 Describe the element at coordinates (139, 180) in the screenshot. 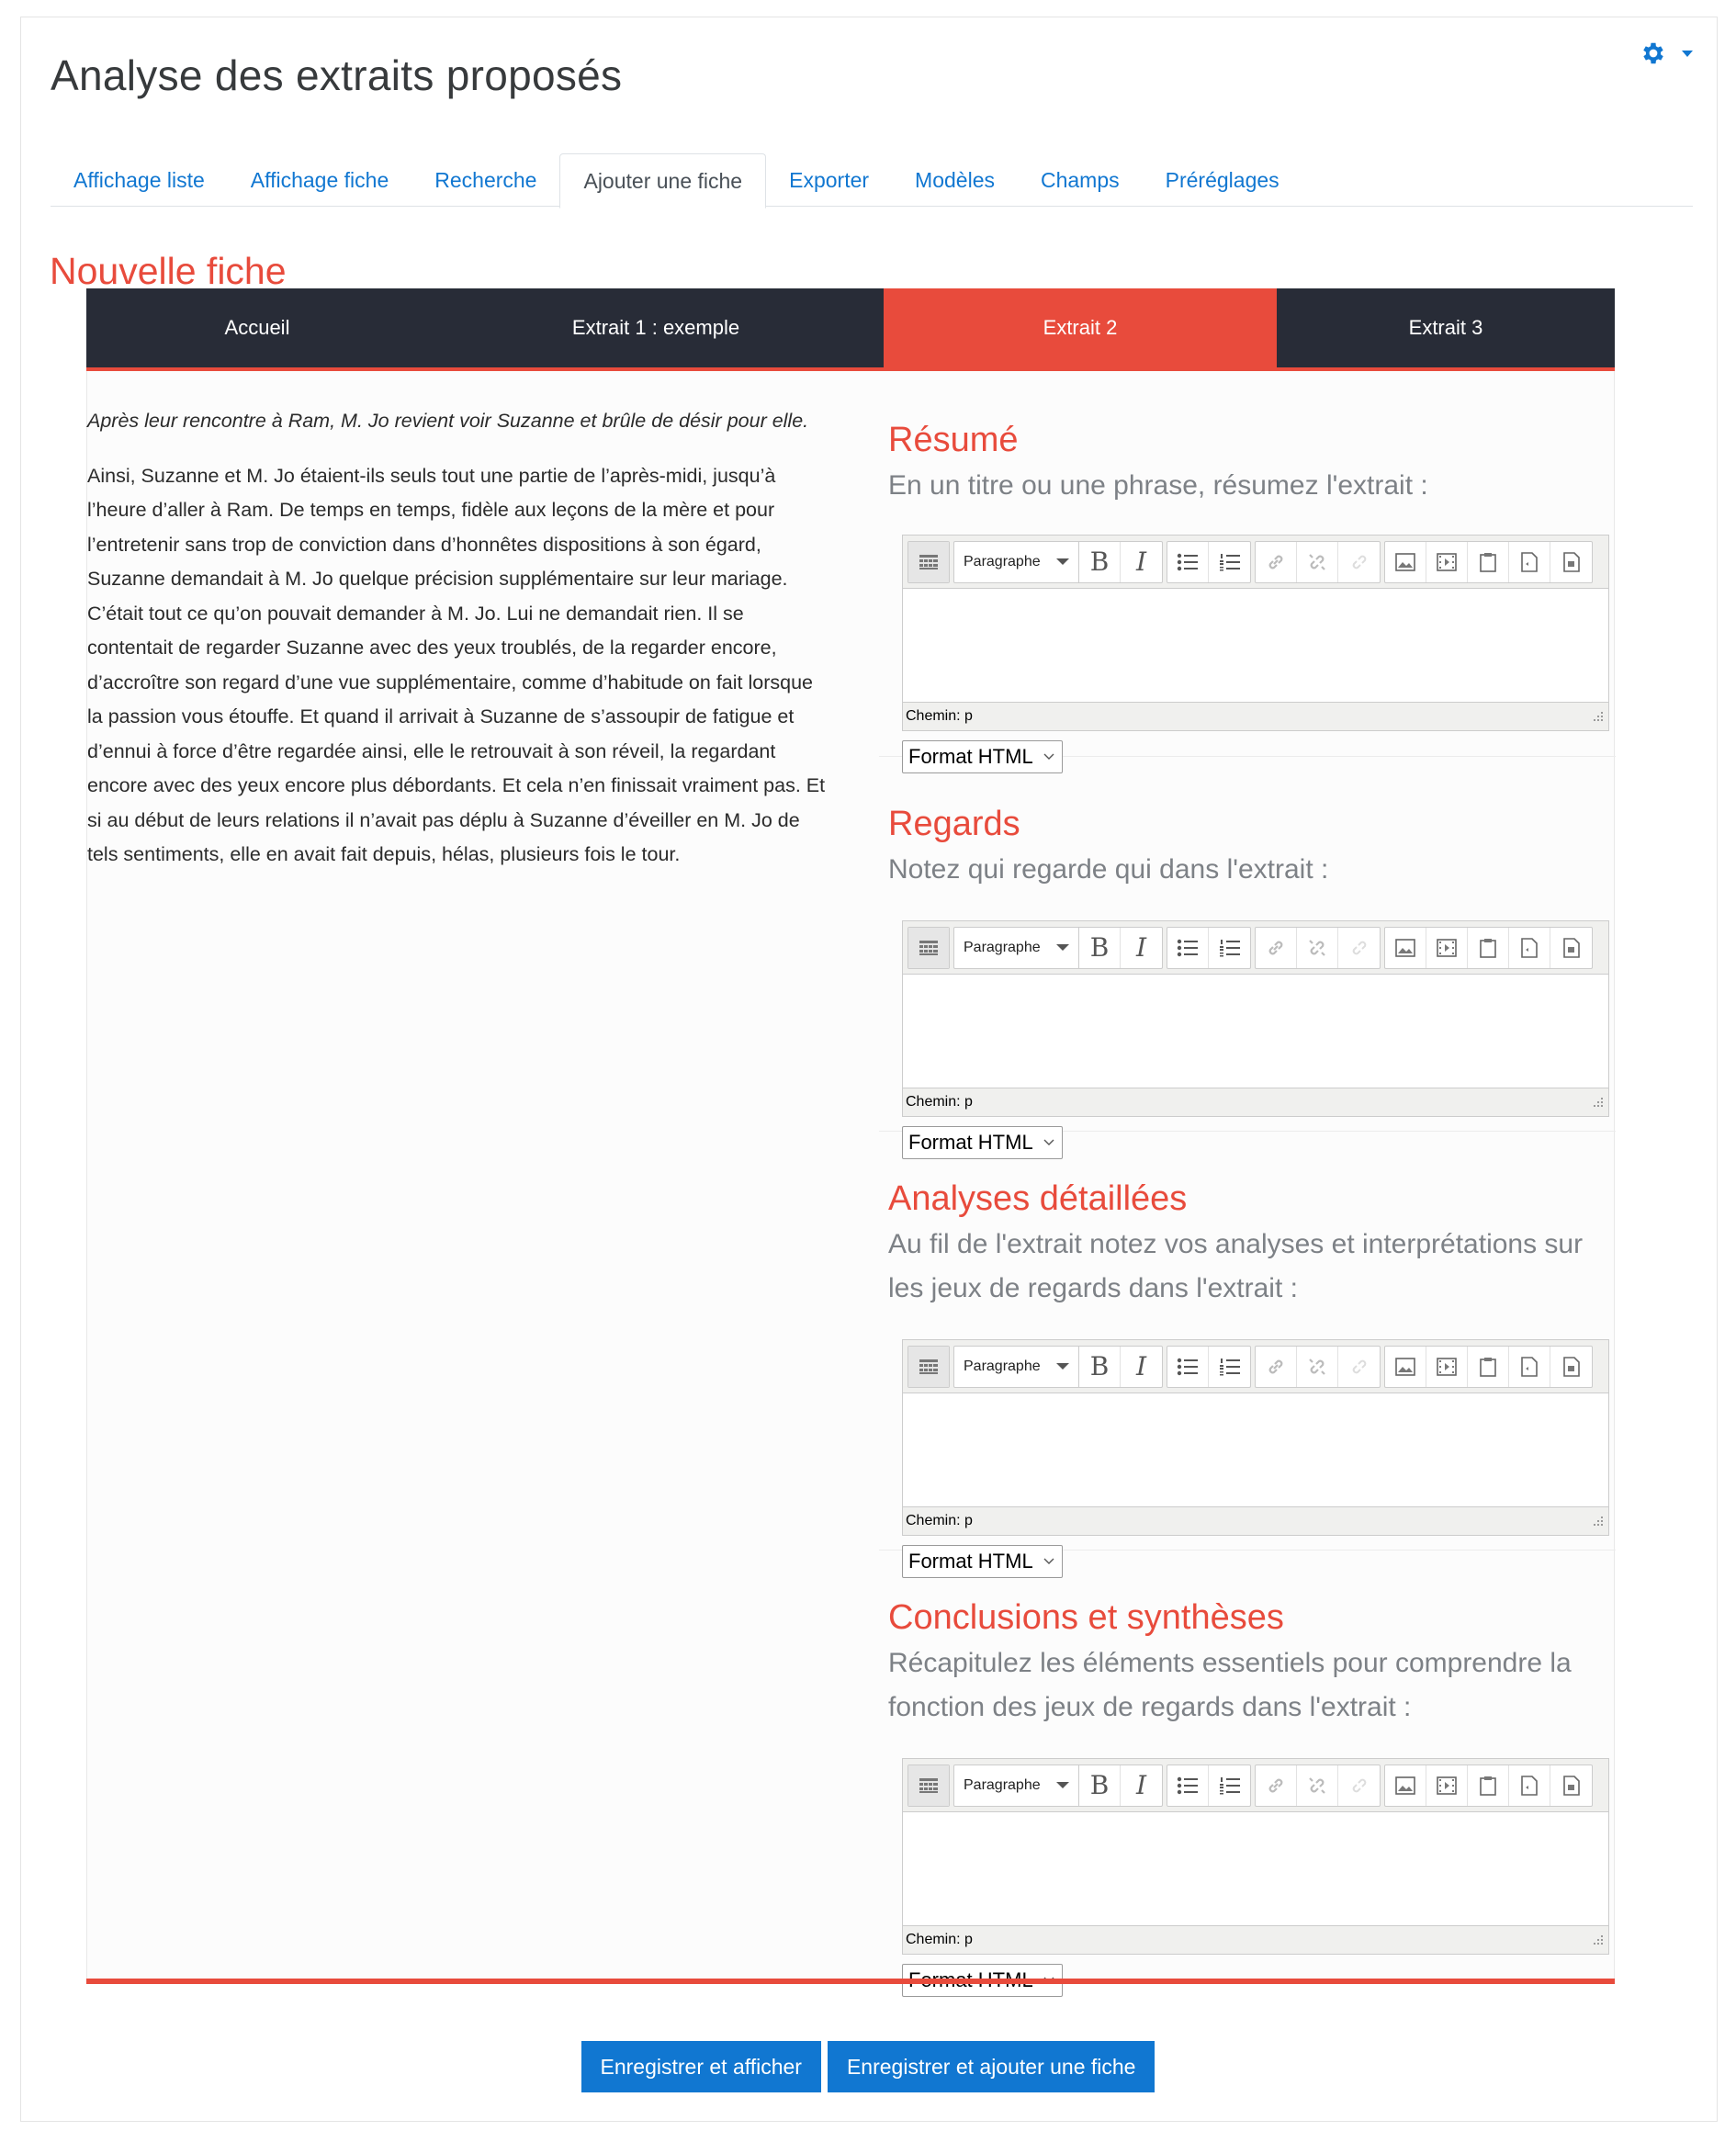

I see `tab-affichage-liste: Affichage liste` at that location.